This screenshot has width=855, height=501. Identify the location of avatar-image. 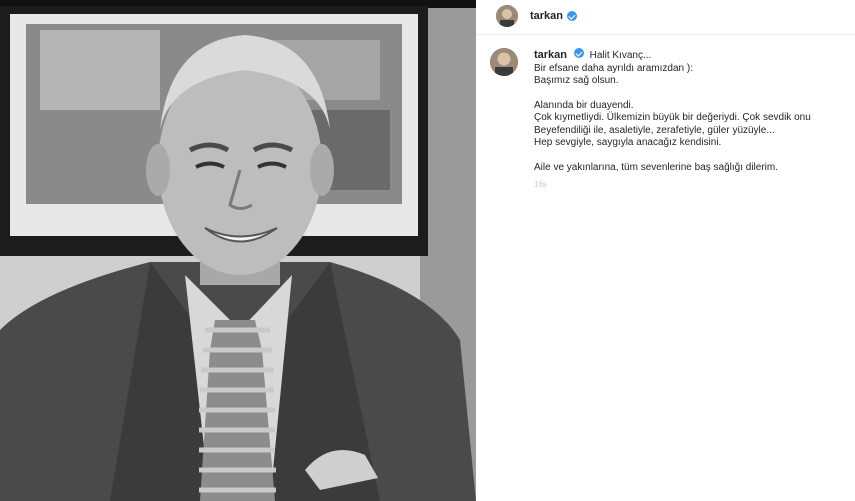
(507, 16).